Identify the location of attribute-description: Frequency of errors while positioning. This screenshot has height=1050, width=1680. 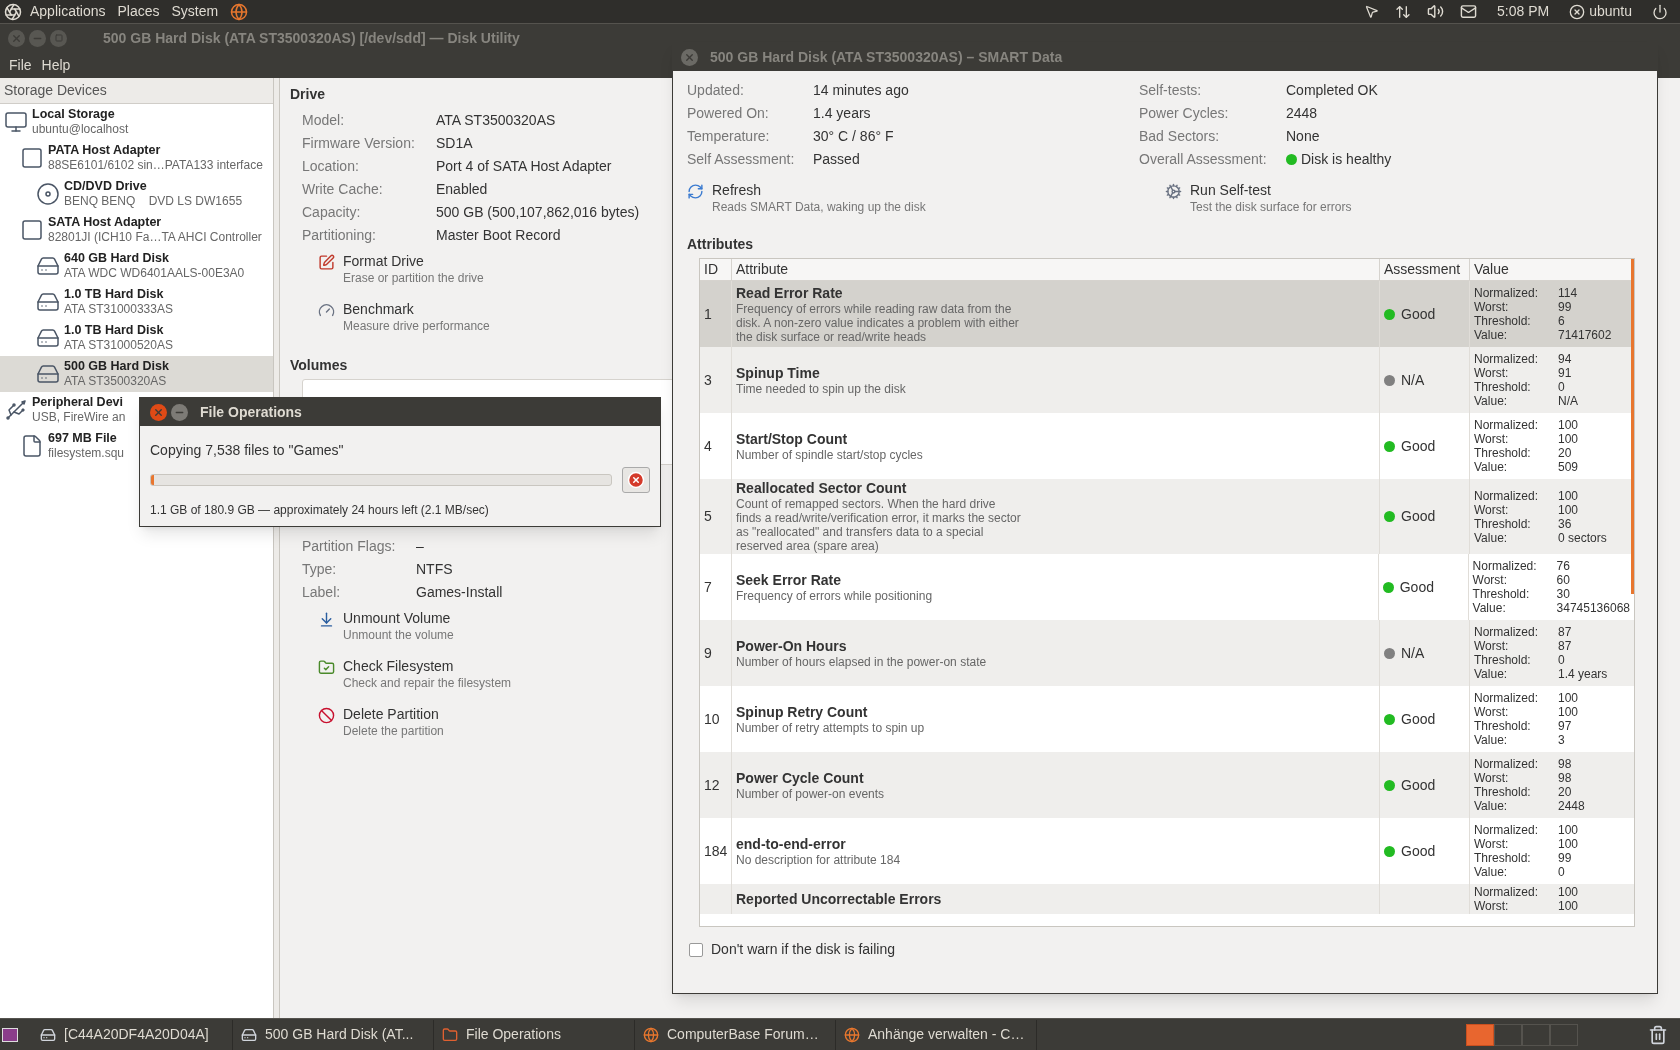
(834, 595).